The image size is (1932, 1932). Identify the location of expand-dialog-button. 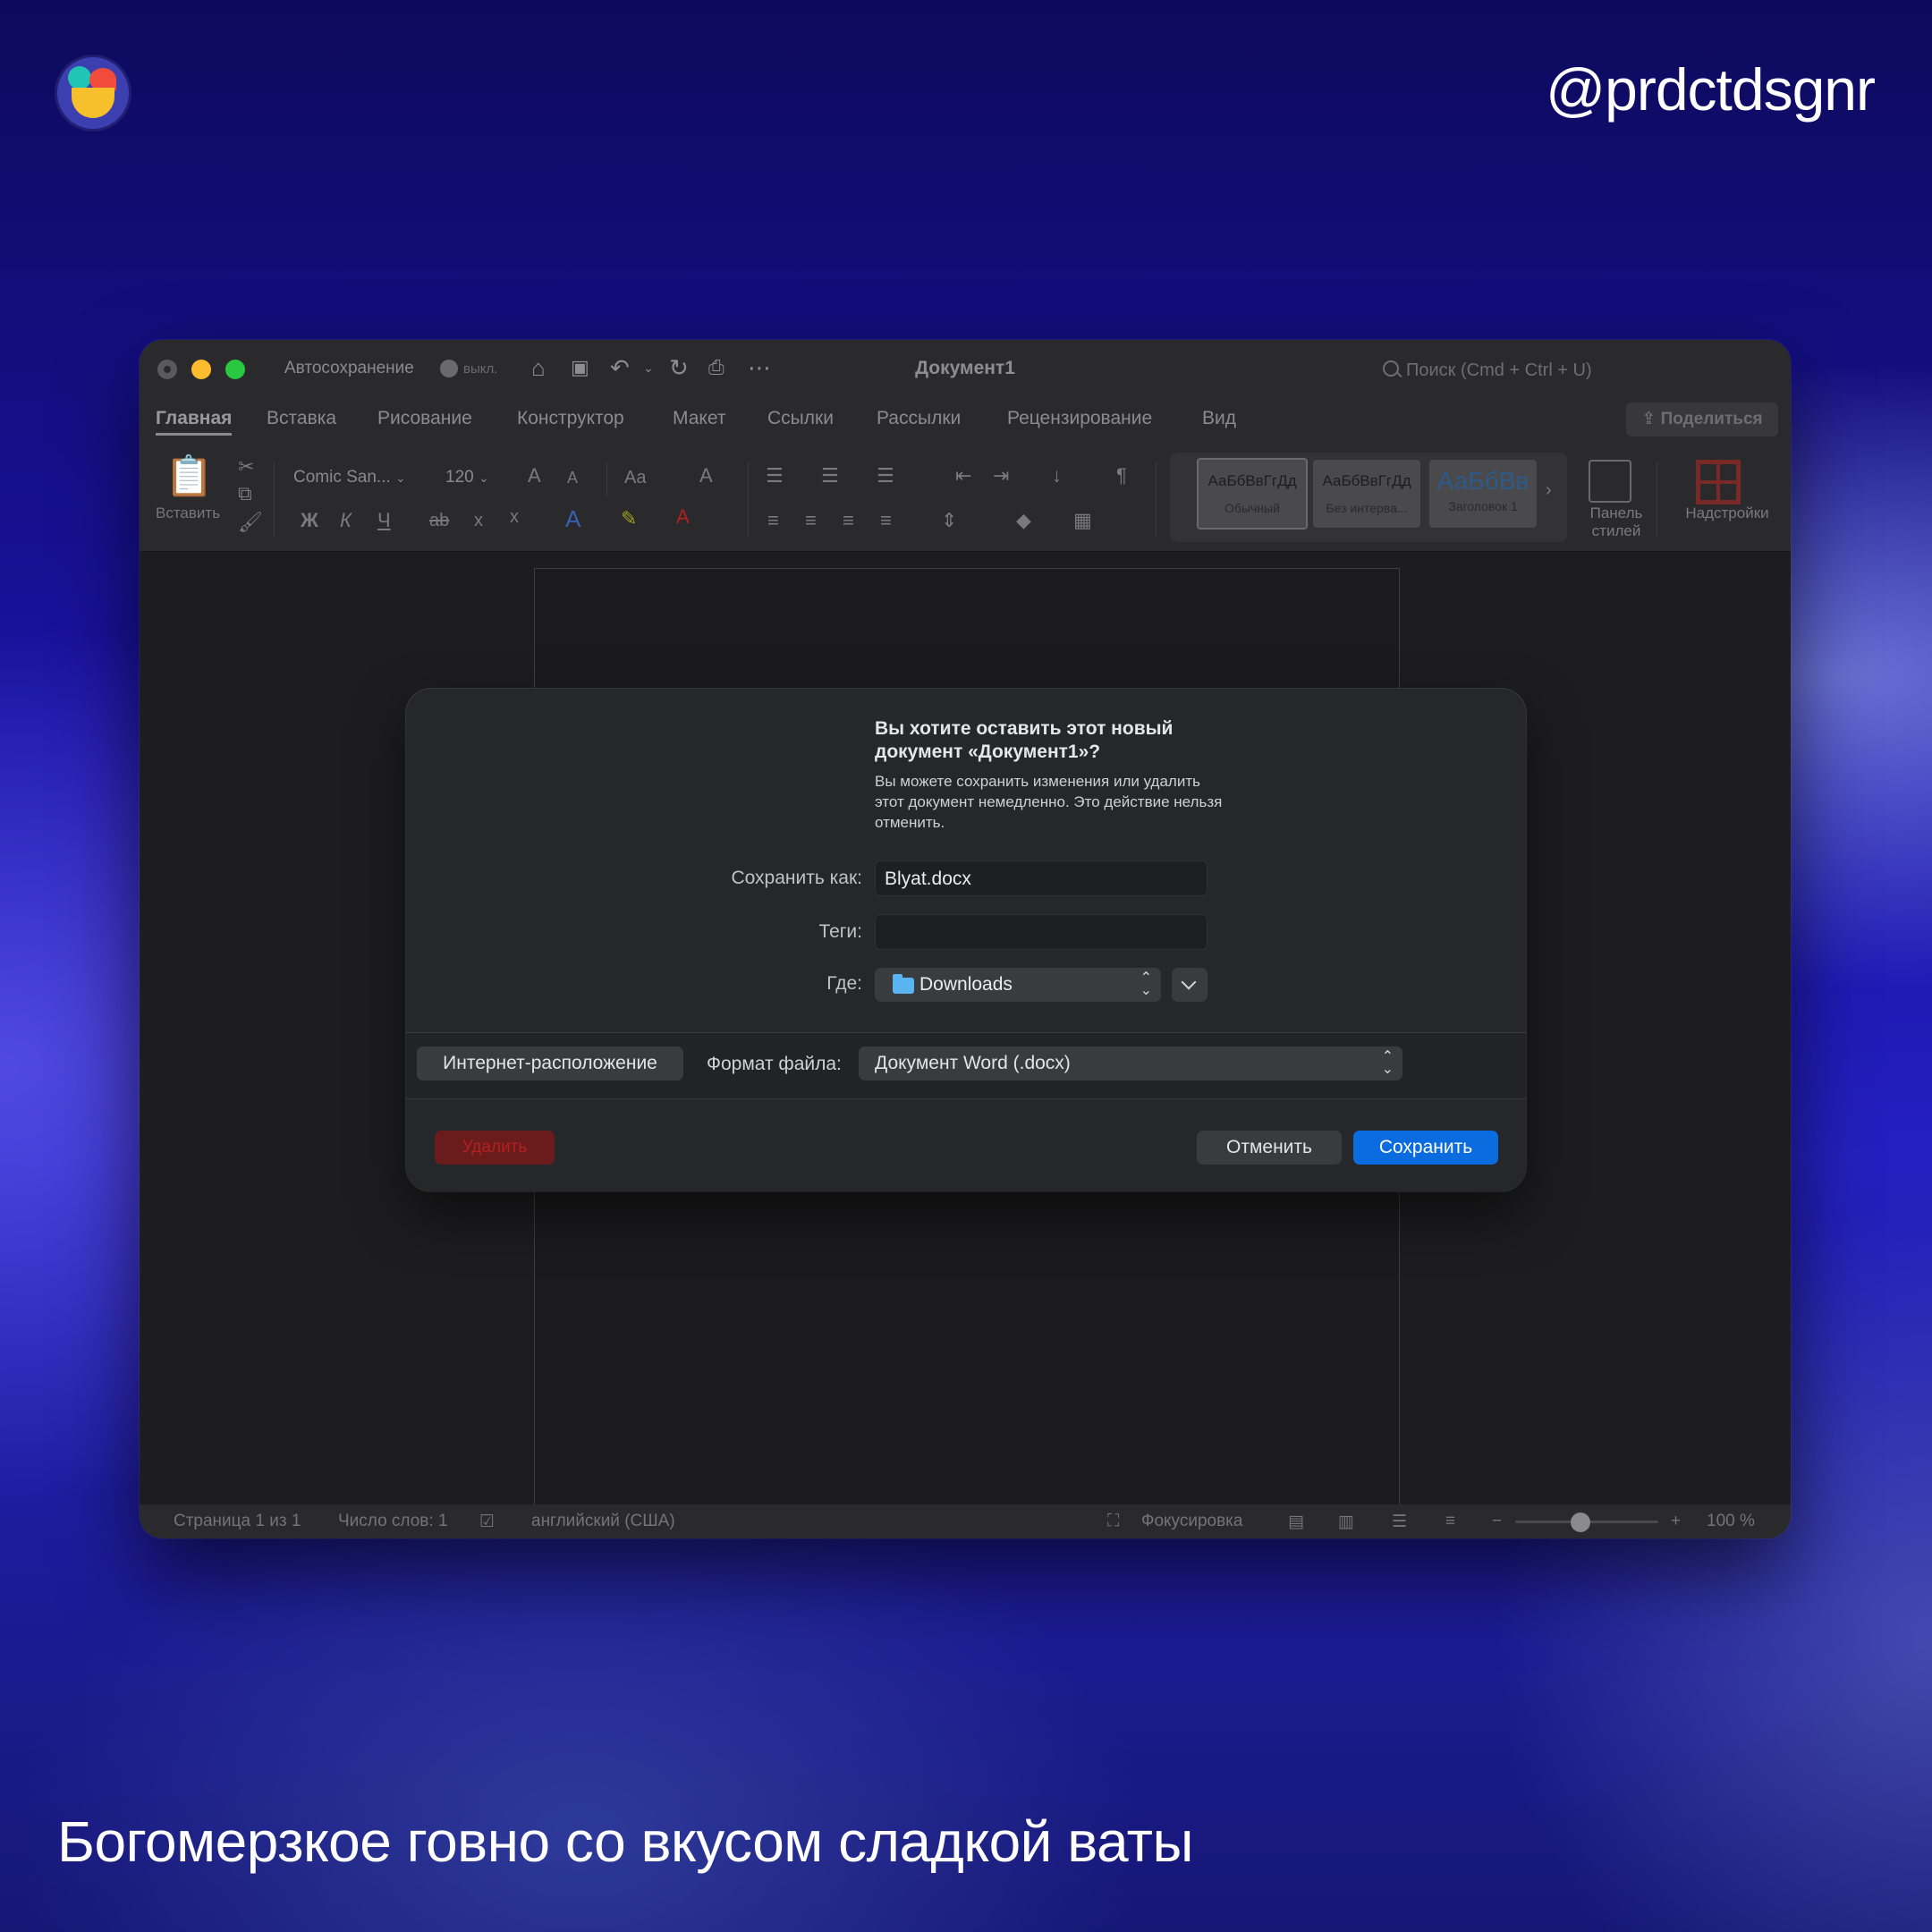
(1190, 985).